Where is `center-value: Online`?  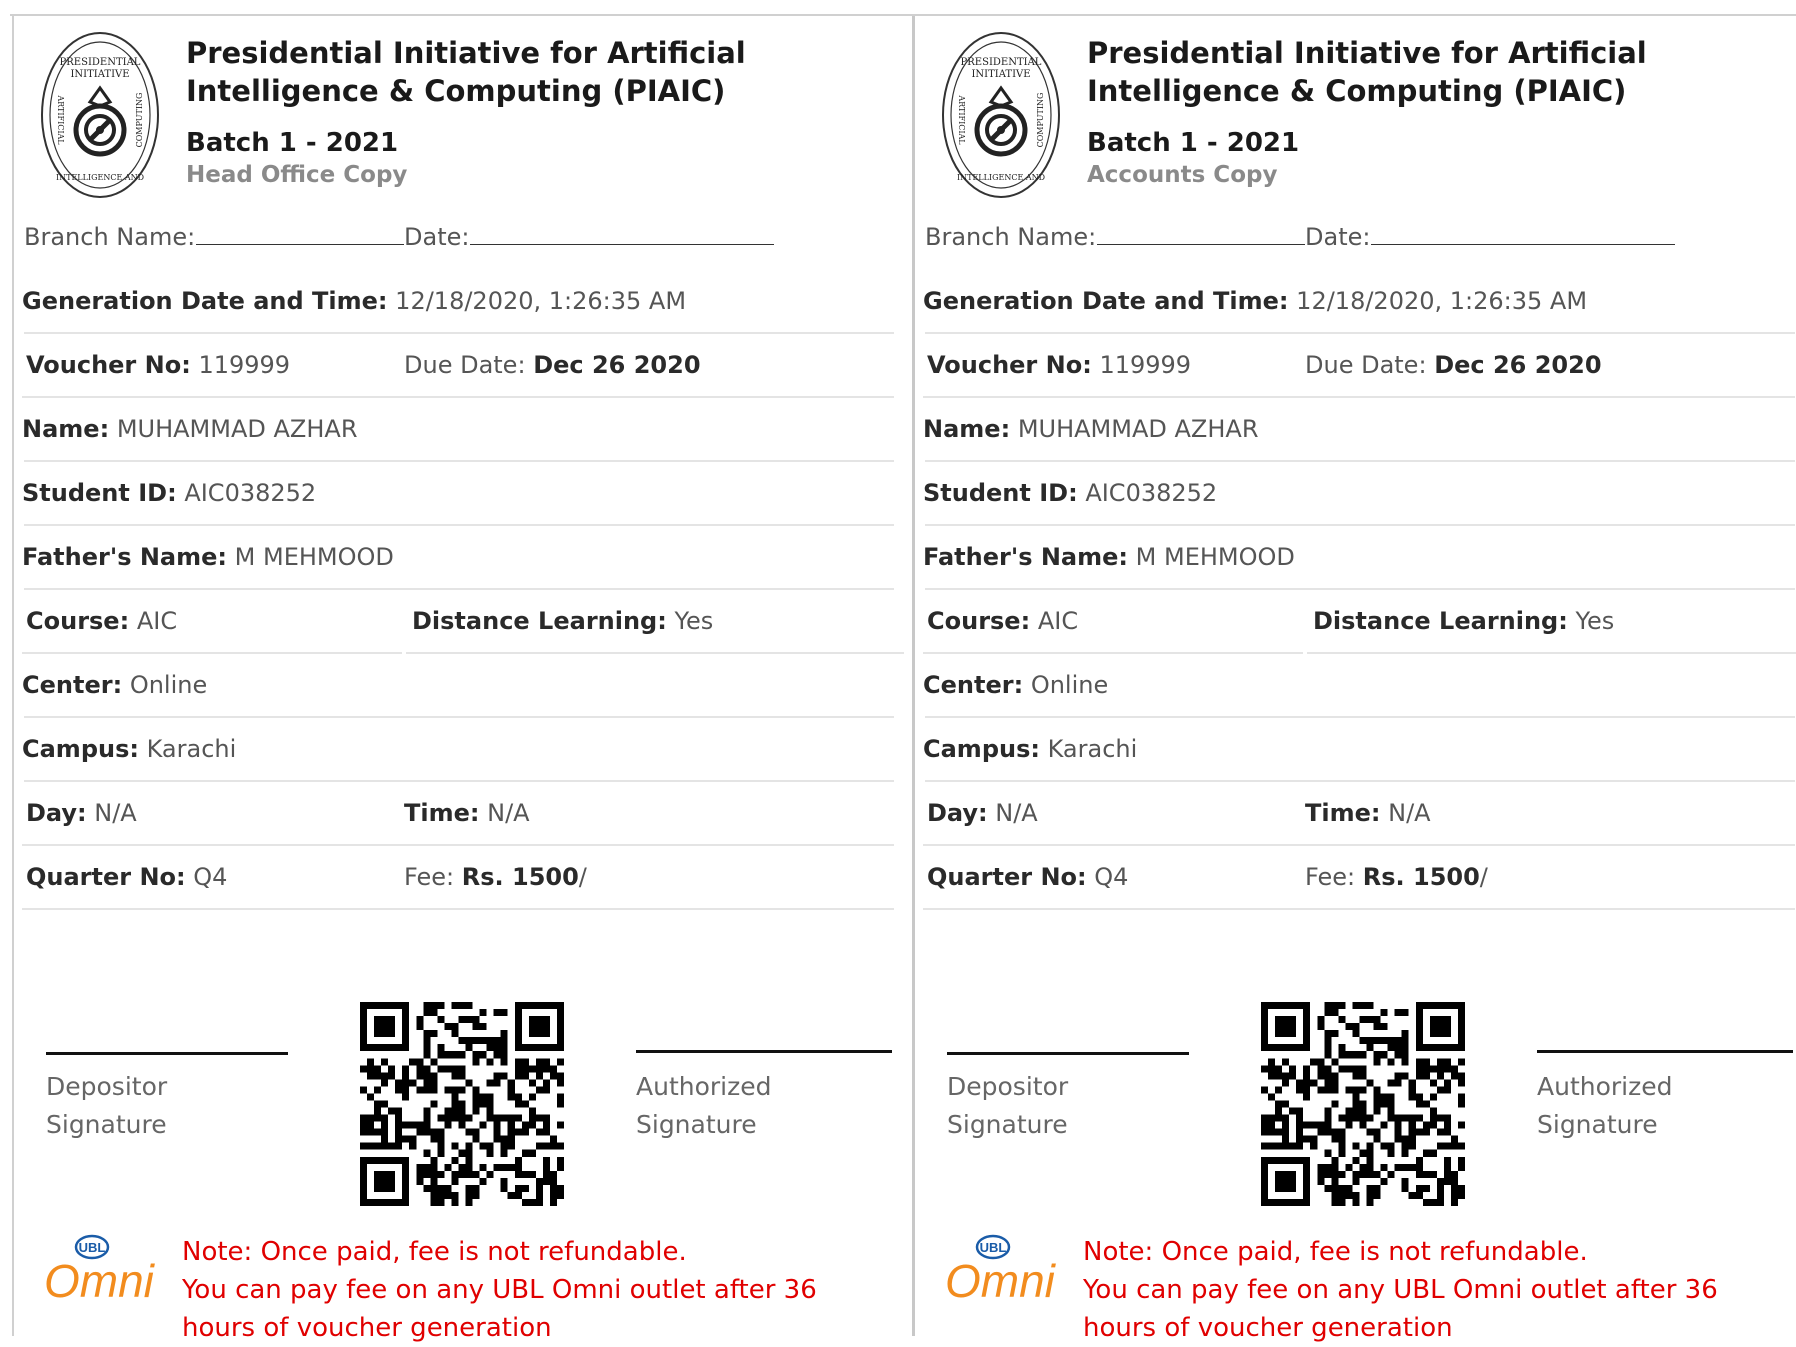 center-value: Online is located at coordinates (168, 685).